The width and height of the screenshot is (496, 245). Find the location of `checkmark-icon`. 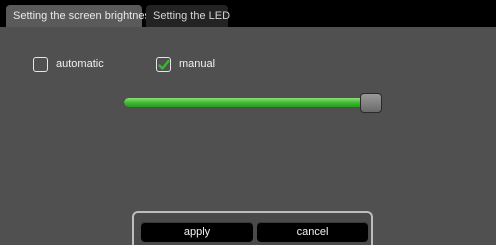

checkmark-icon is located at coordinates (164, 64).